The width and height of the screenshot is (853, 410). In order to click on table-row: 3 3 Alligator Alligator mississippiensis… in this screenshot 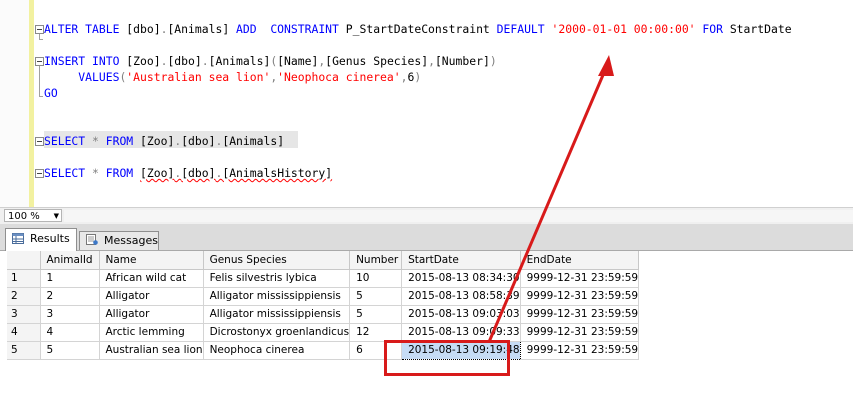, I will do `click(323, 314)`.